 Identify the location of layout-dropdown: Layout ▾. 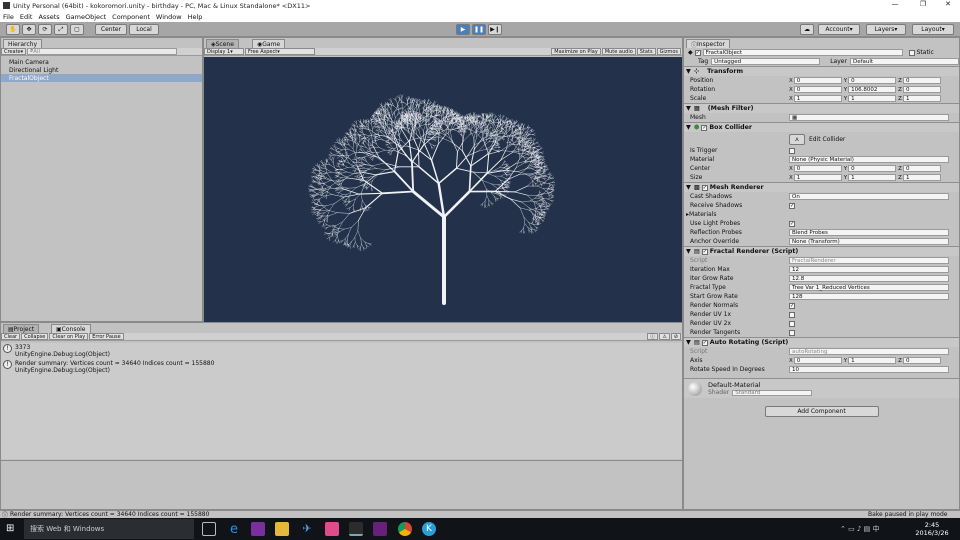
(933, 29).